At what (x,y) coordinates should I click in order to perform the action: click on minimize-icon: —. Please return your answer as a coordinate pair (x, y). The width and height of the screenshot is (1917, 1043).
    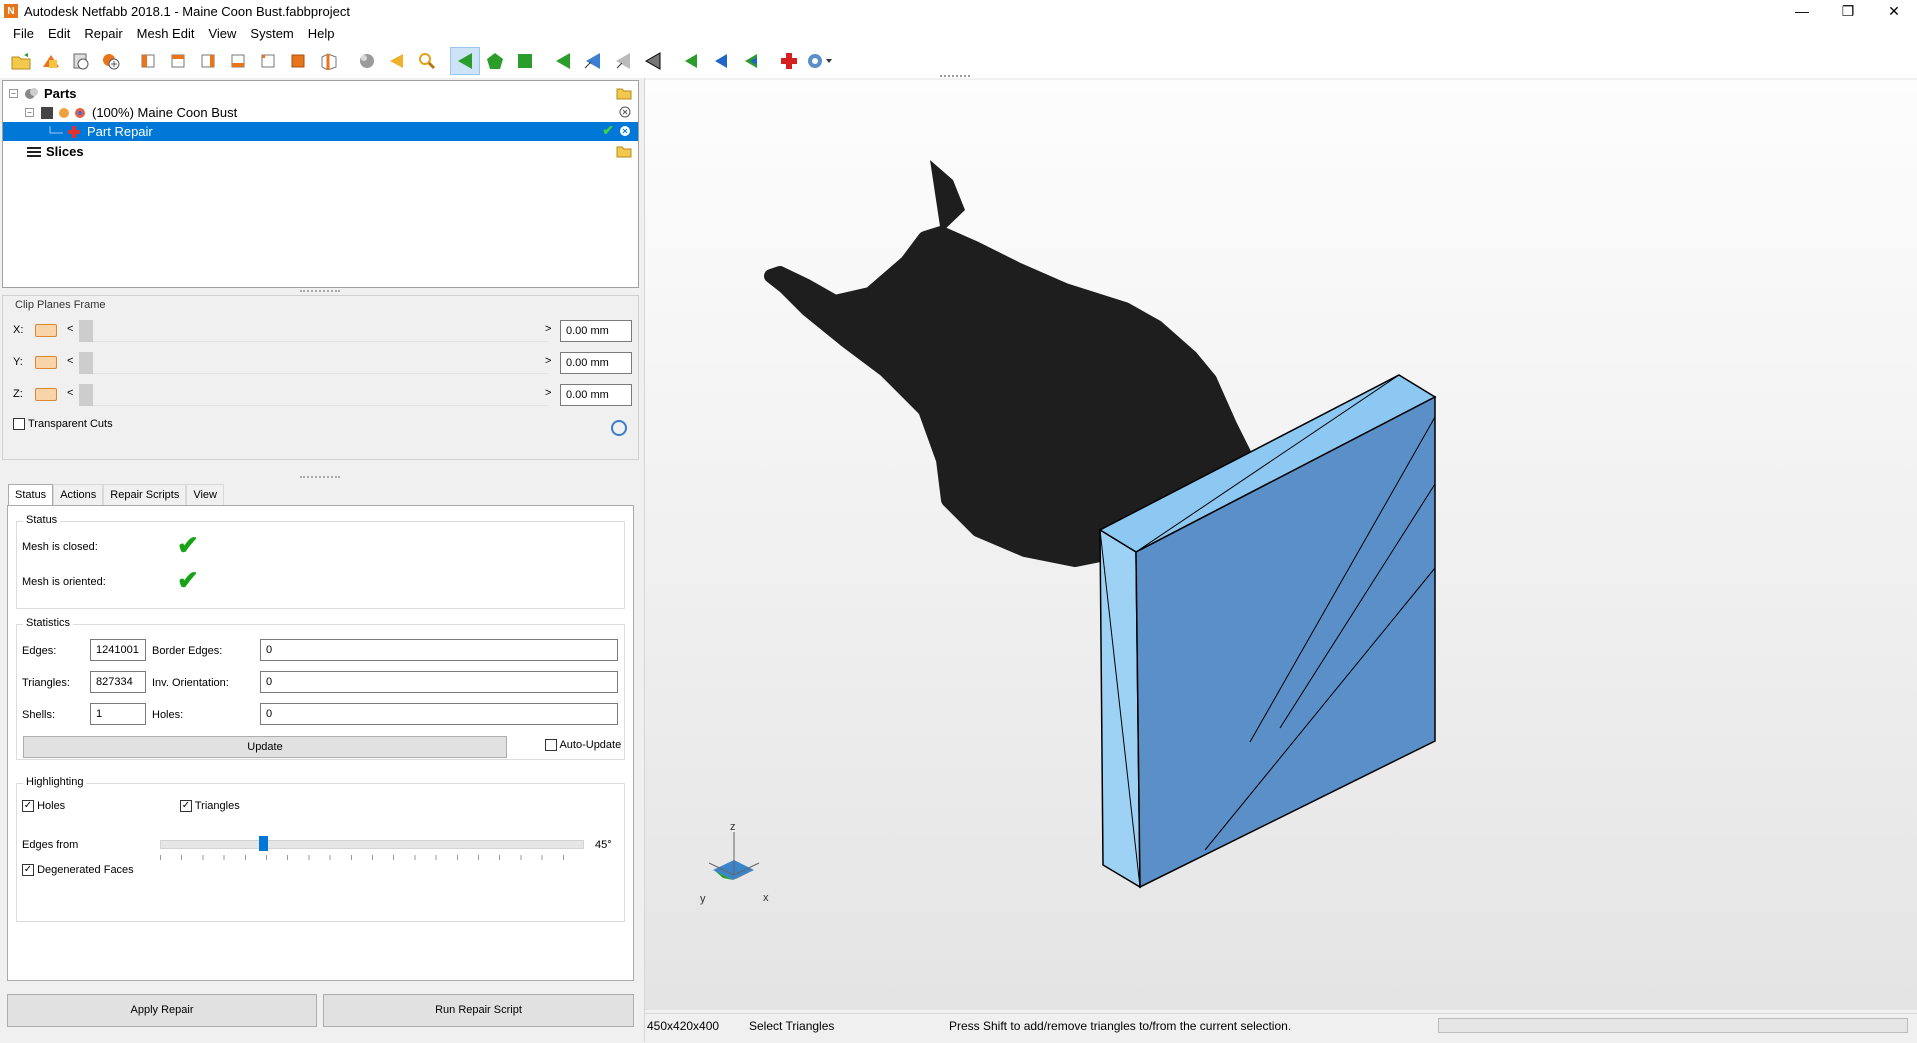
    Looking at the image, I should click on (1802, 11).